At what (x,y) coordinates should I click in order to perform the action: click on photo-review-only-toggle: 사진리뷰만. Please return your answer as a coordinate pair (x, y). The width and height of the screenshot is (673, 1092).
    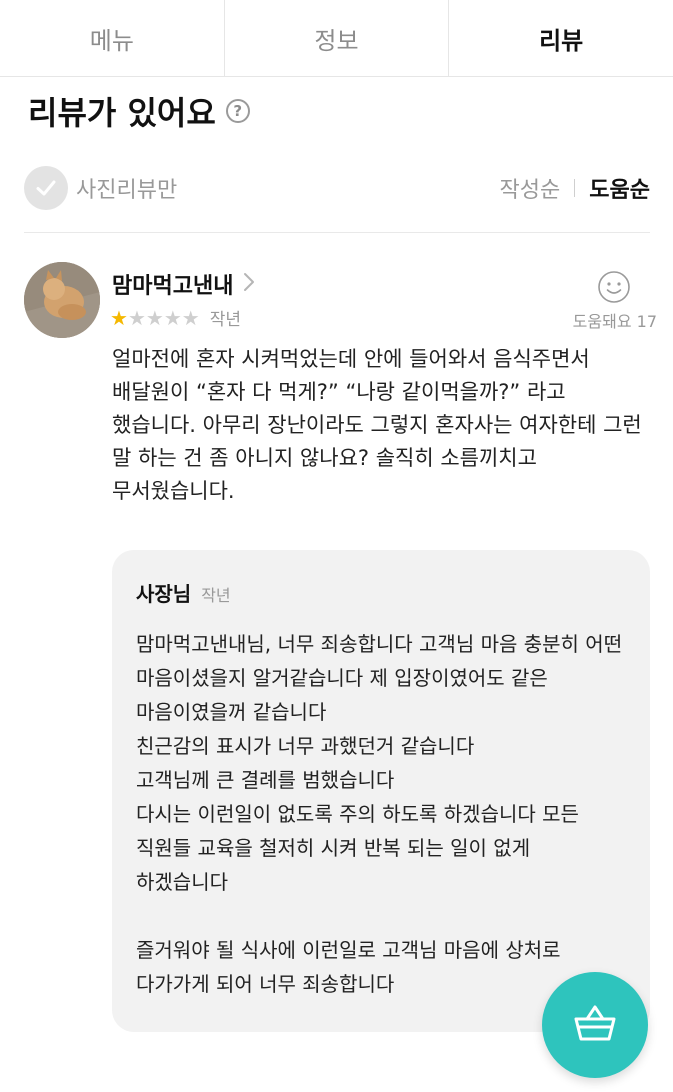
    Looking at the image, I should click on (100, 188).